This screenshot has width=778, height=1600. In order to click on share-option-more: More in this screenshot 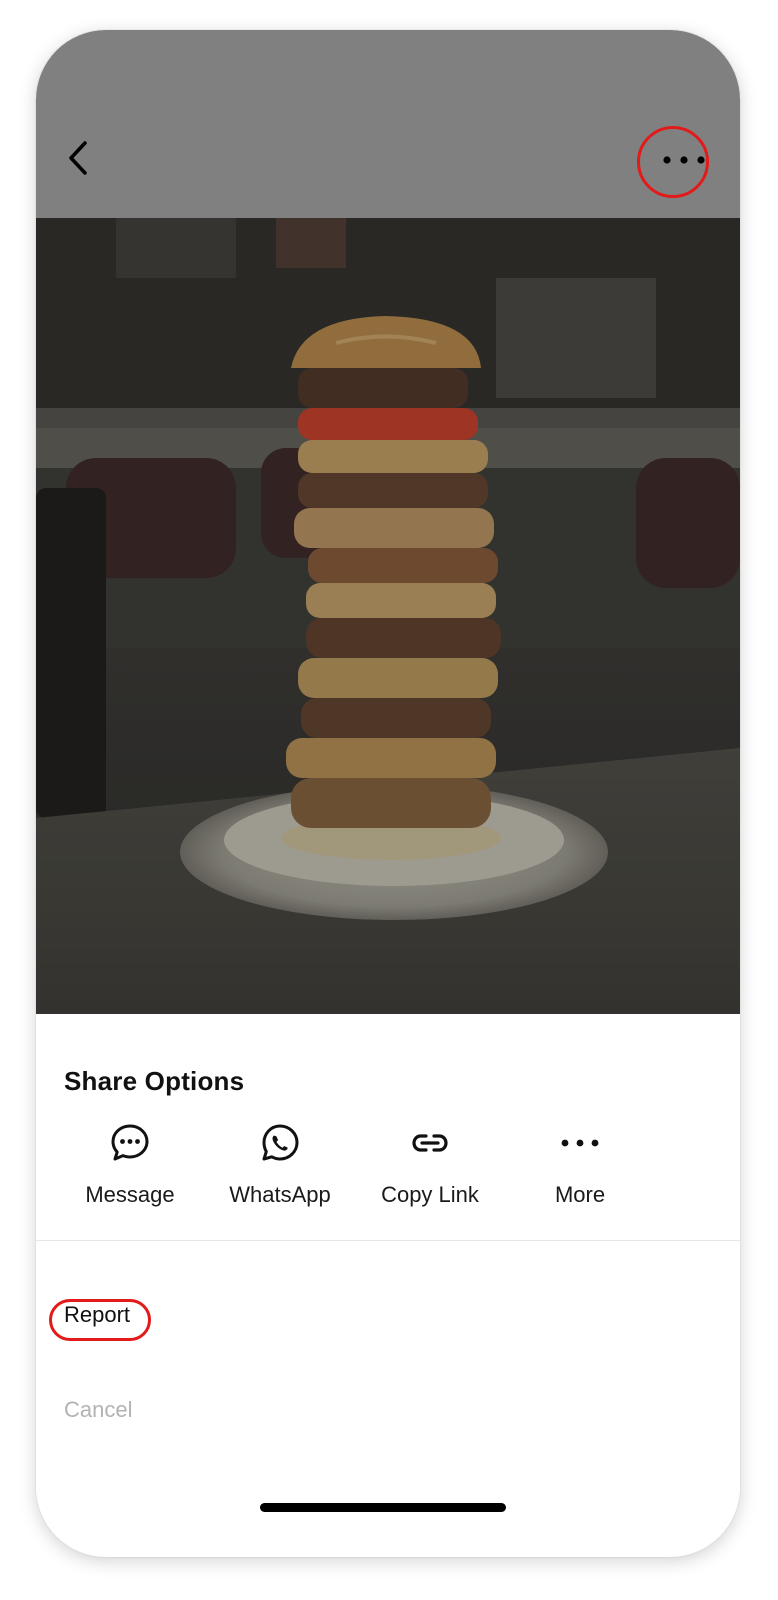, I will do `click(580, 1167)`.